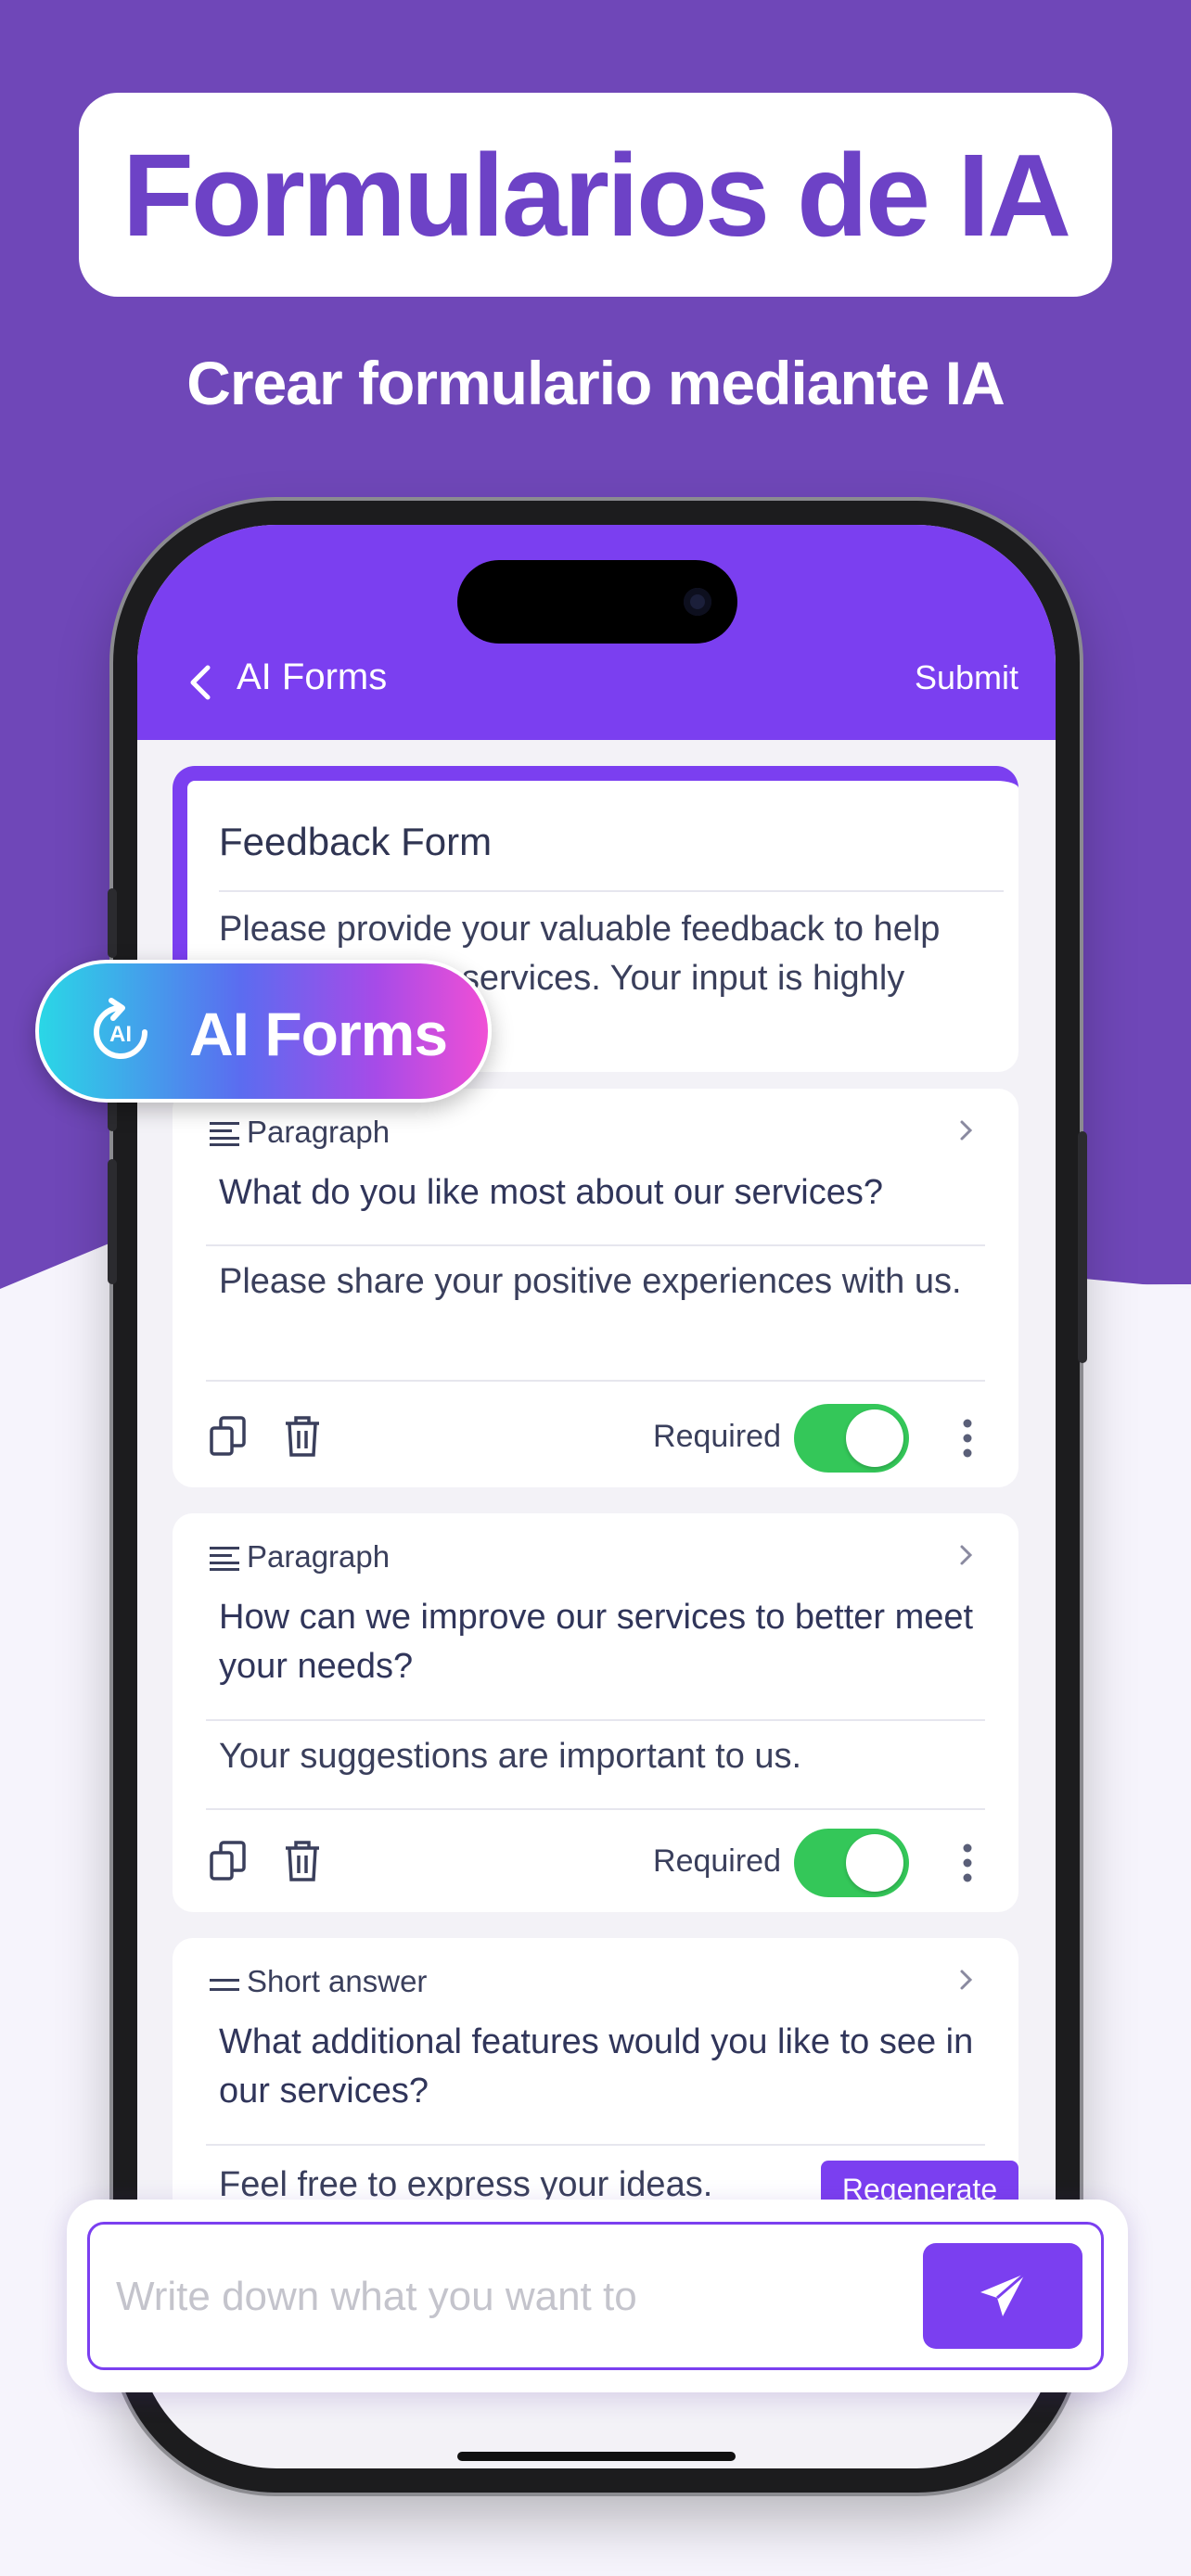  I want to click on chevron-left-icon, so click(200, 682).